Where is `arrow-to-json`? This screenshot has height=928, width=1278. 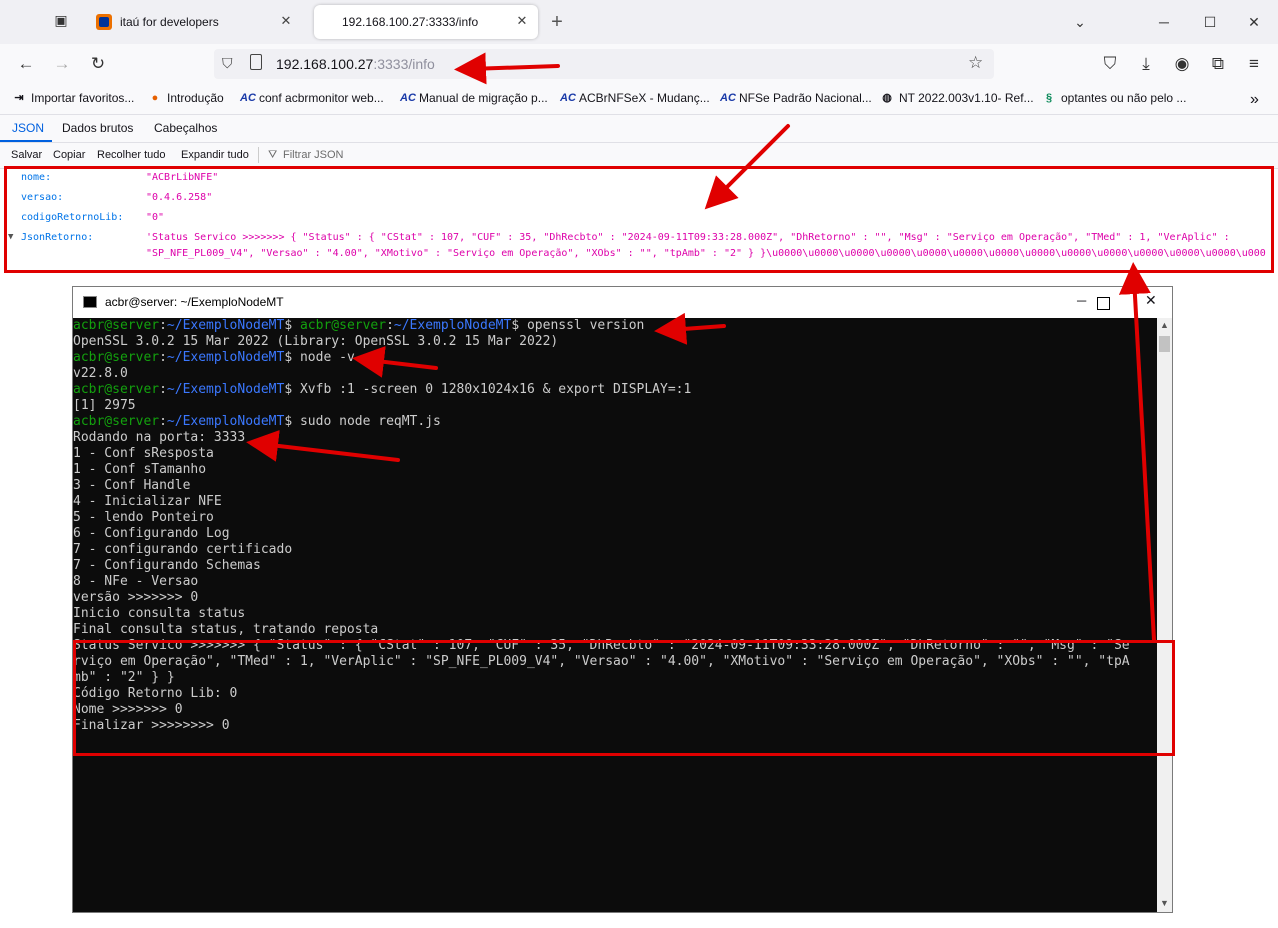 arrow-to-json is located at coordinates (747, 167).